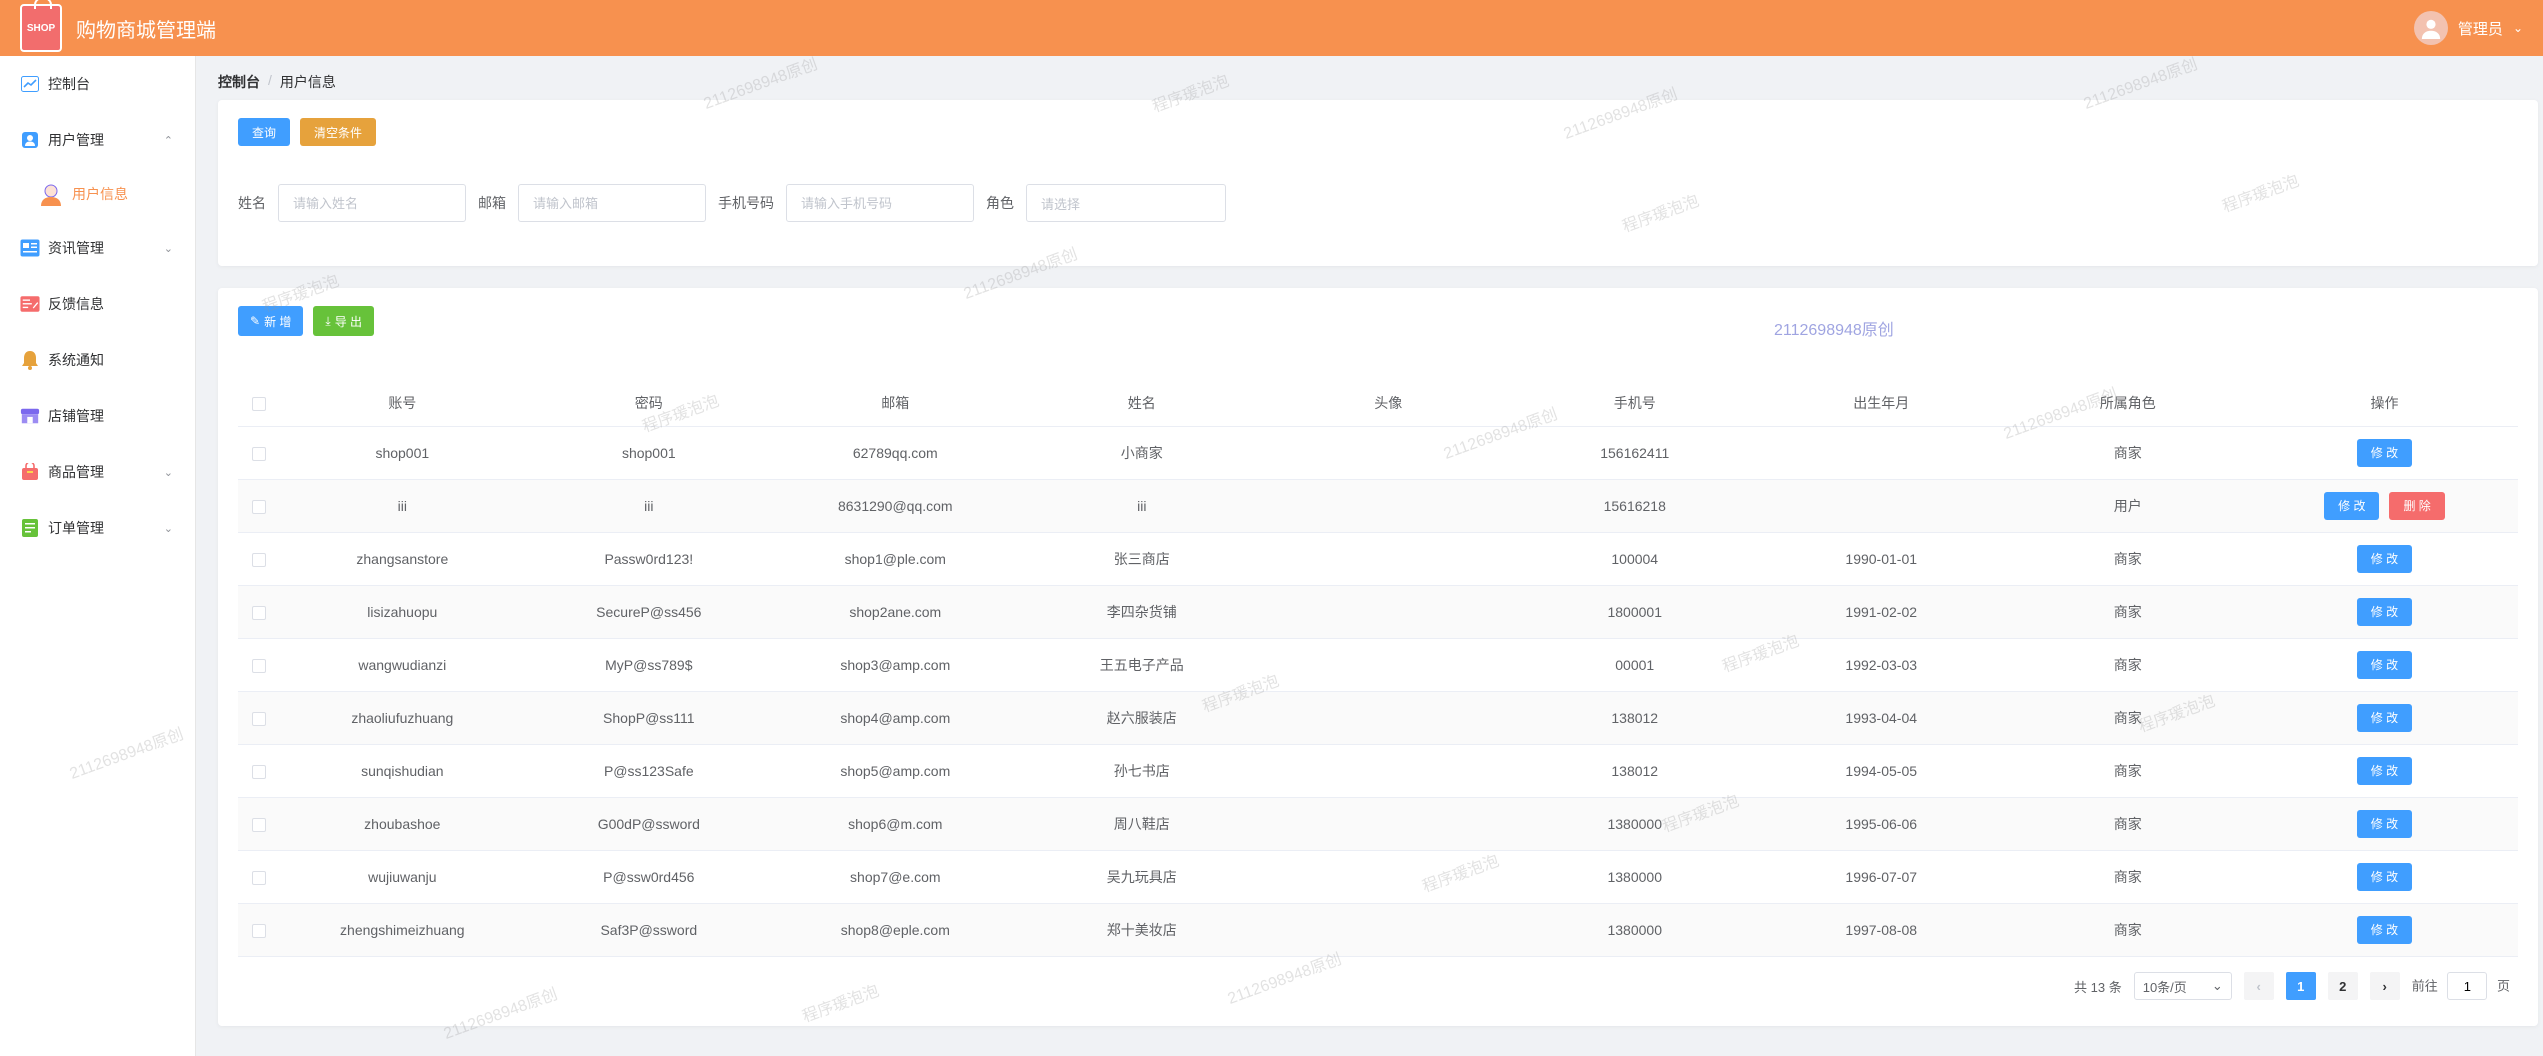  Describe the element at coordinates (1634, 453) in the screenshot. I see `cell-phone: 156162411` at that location.